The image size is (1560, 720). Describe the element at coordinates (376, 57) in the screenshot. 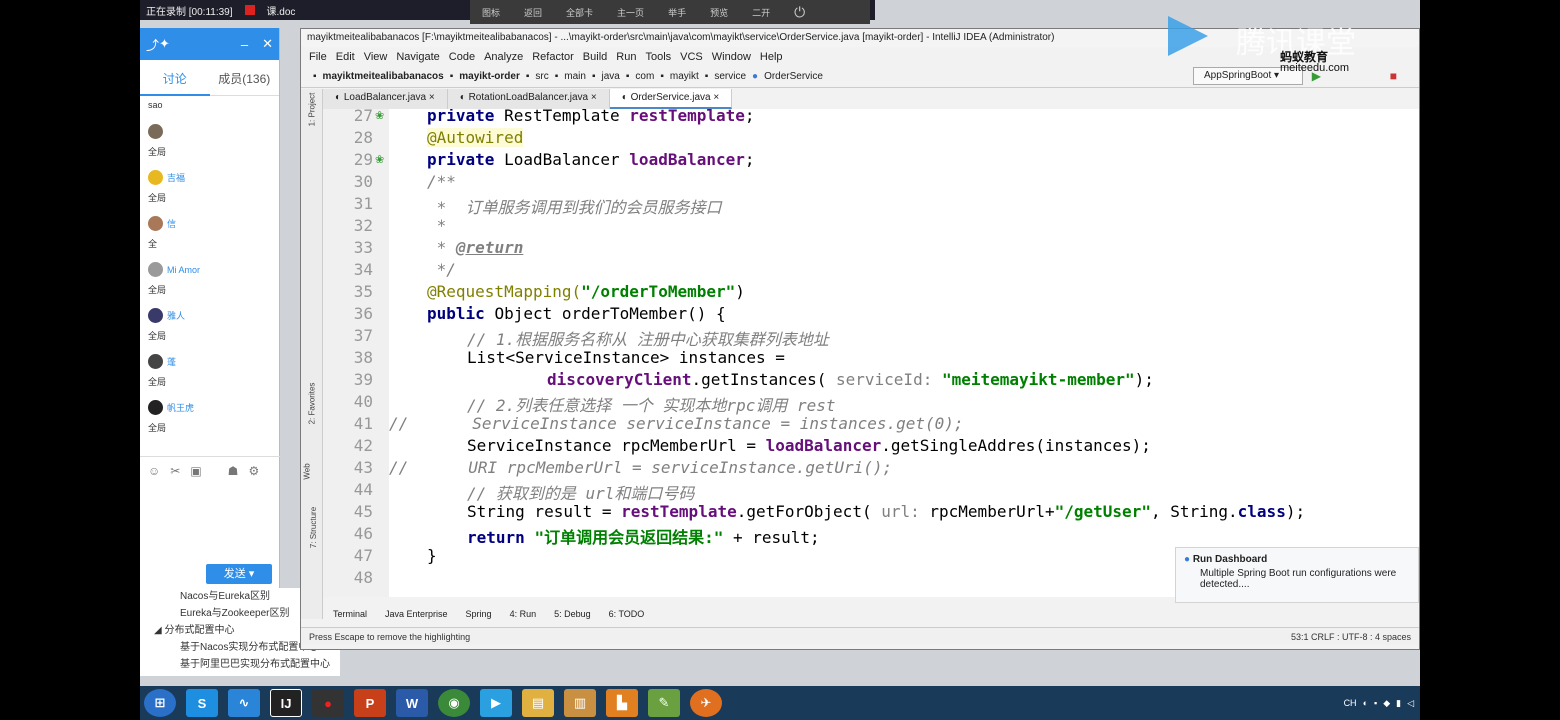

I see `menu-view: View` at that location.